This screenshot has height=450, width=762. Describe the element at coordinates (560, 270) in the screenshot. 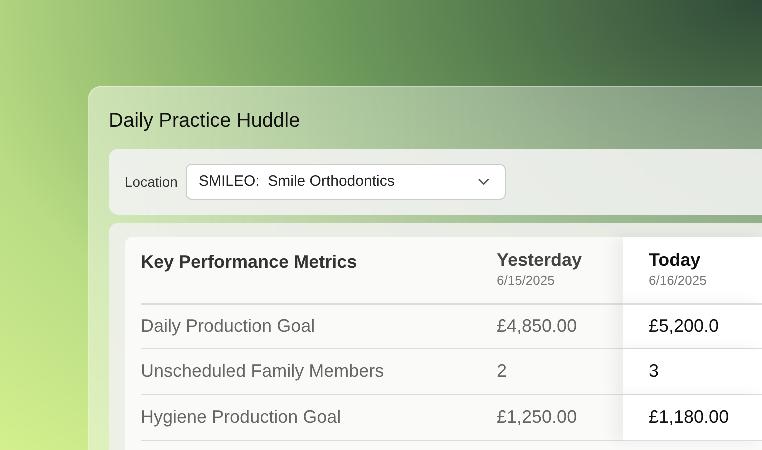

I see `column-header: Yesterday 6/15/2025` at that location.